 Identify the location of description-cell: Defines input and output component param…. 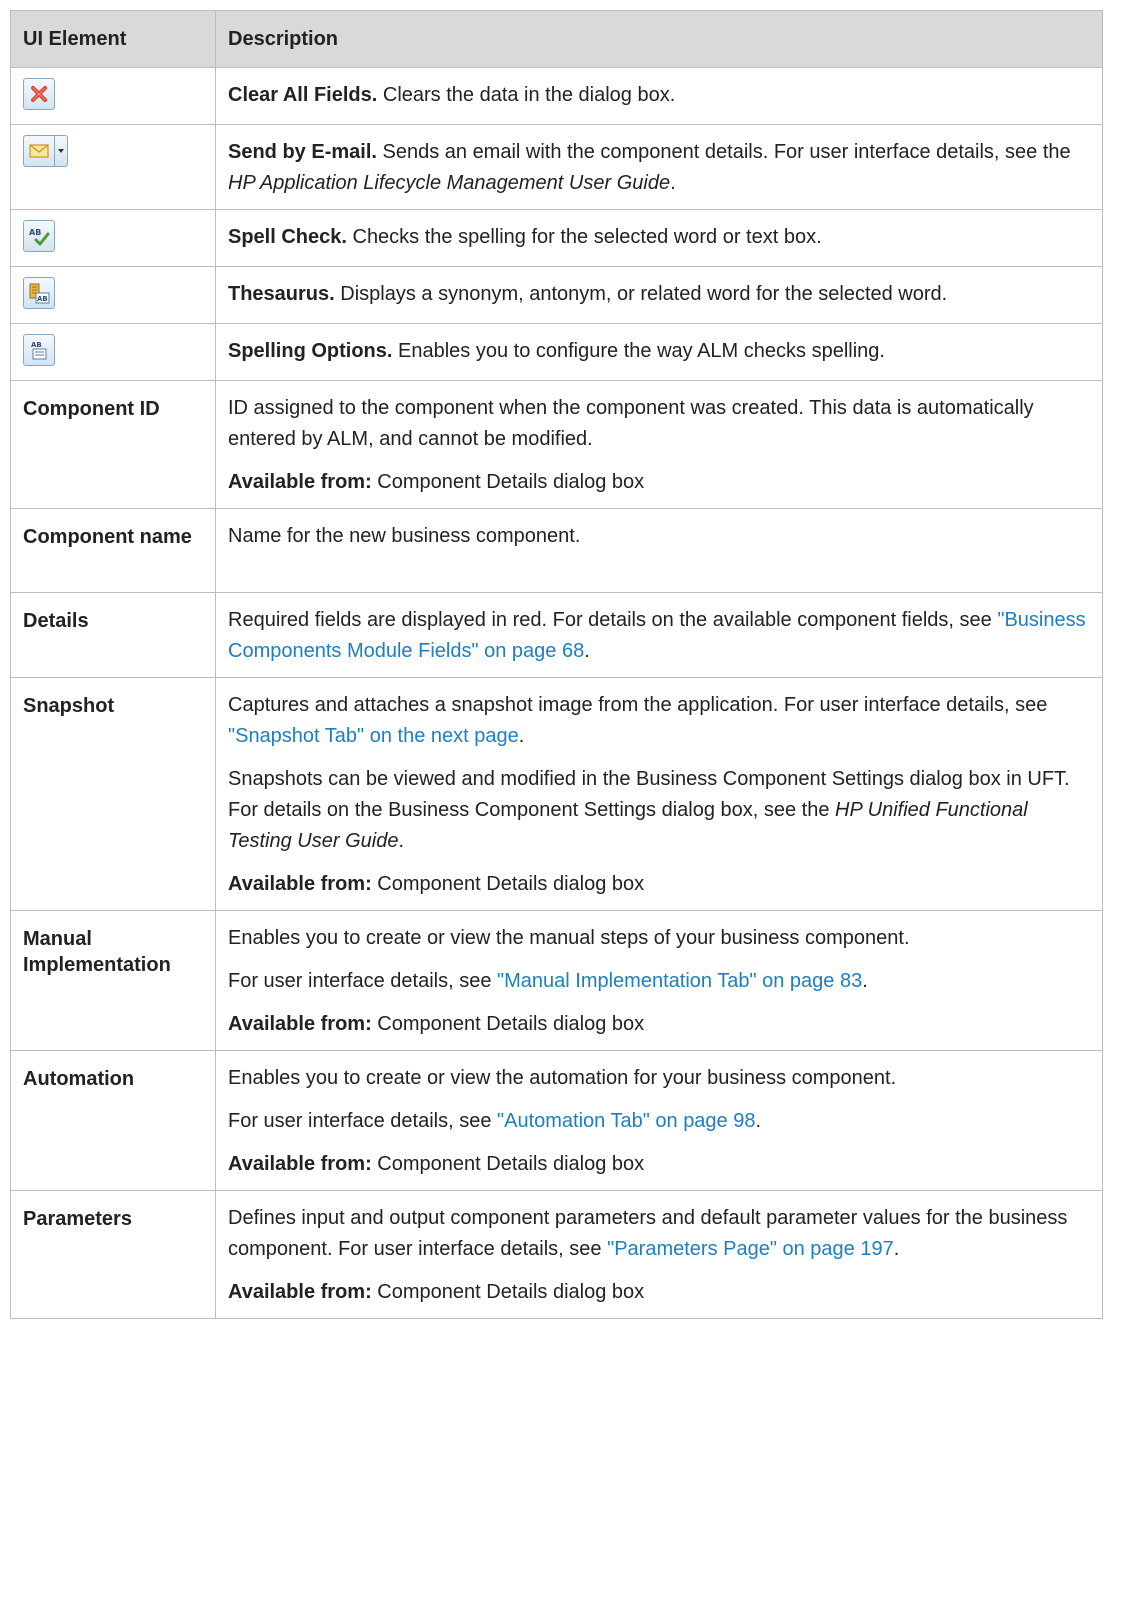
(659, 1254).